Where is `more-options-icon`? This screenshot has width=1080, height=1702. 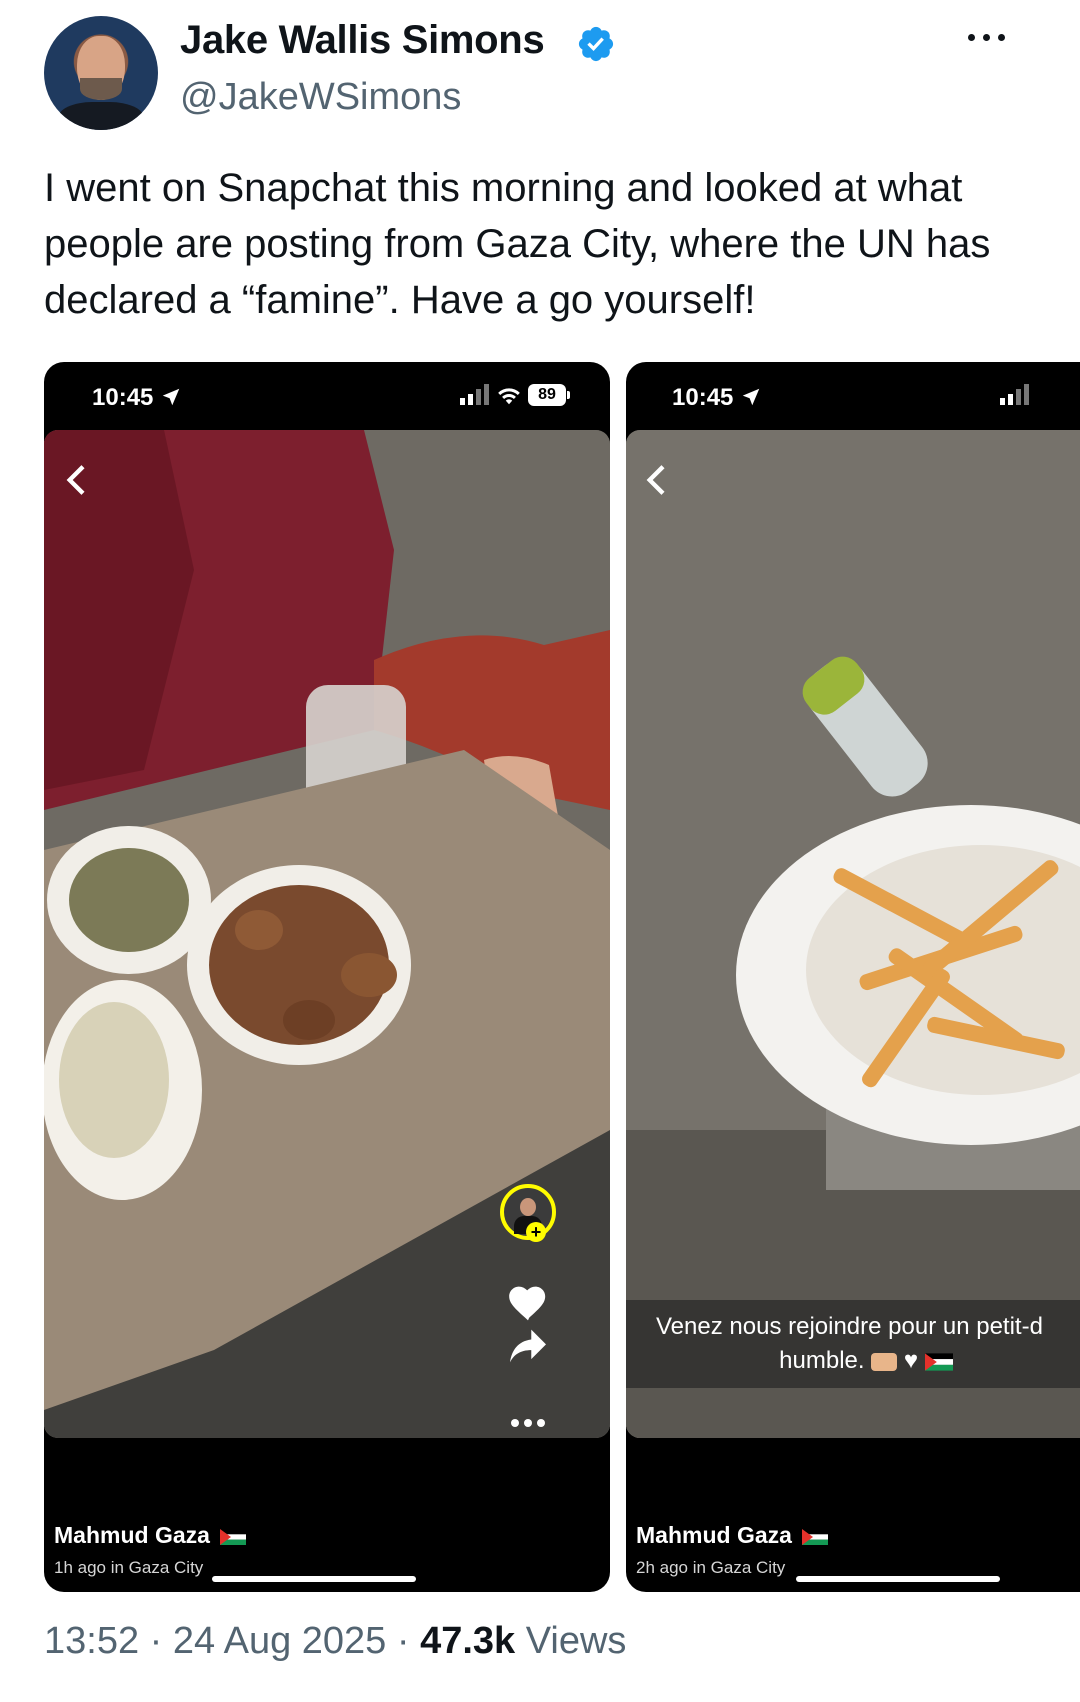
more-options-icon is located at coordinates (989, 37).